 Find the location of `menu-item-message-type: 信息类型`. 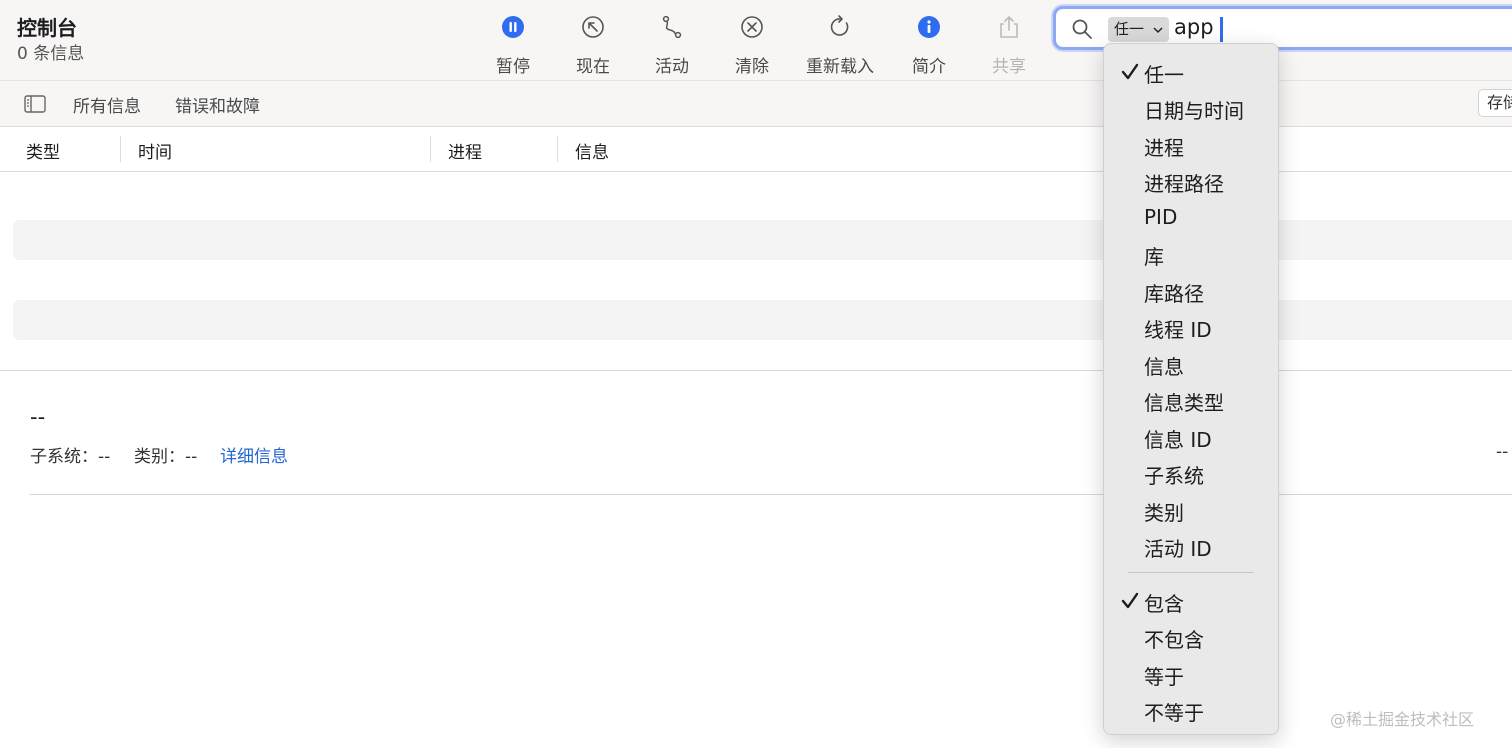

menu-item-message-type: 信息类型 is located at coordinates (1192, 399).